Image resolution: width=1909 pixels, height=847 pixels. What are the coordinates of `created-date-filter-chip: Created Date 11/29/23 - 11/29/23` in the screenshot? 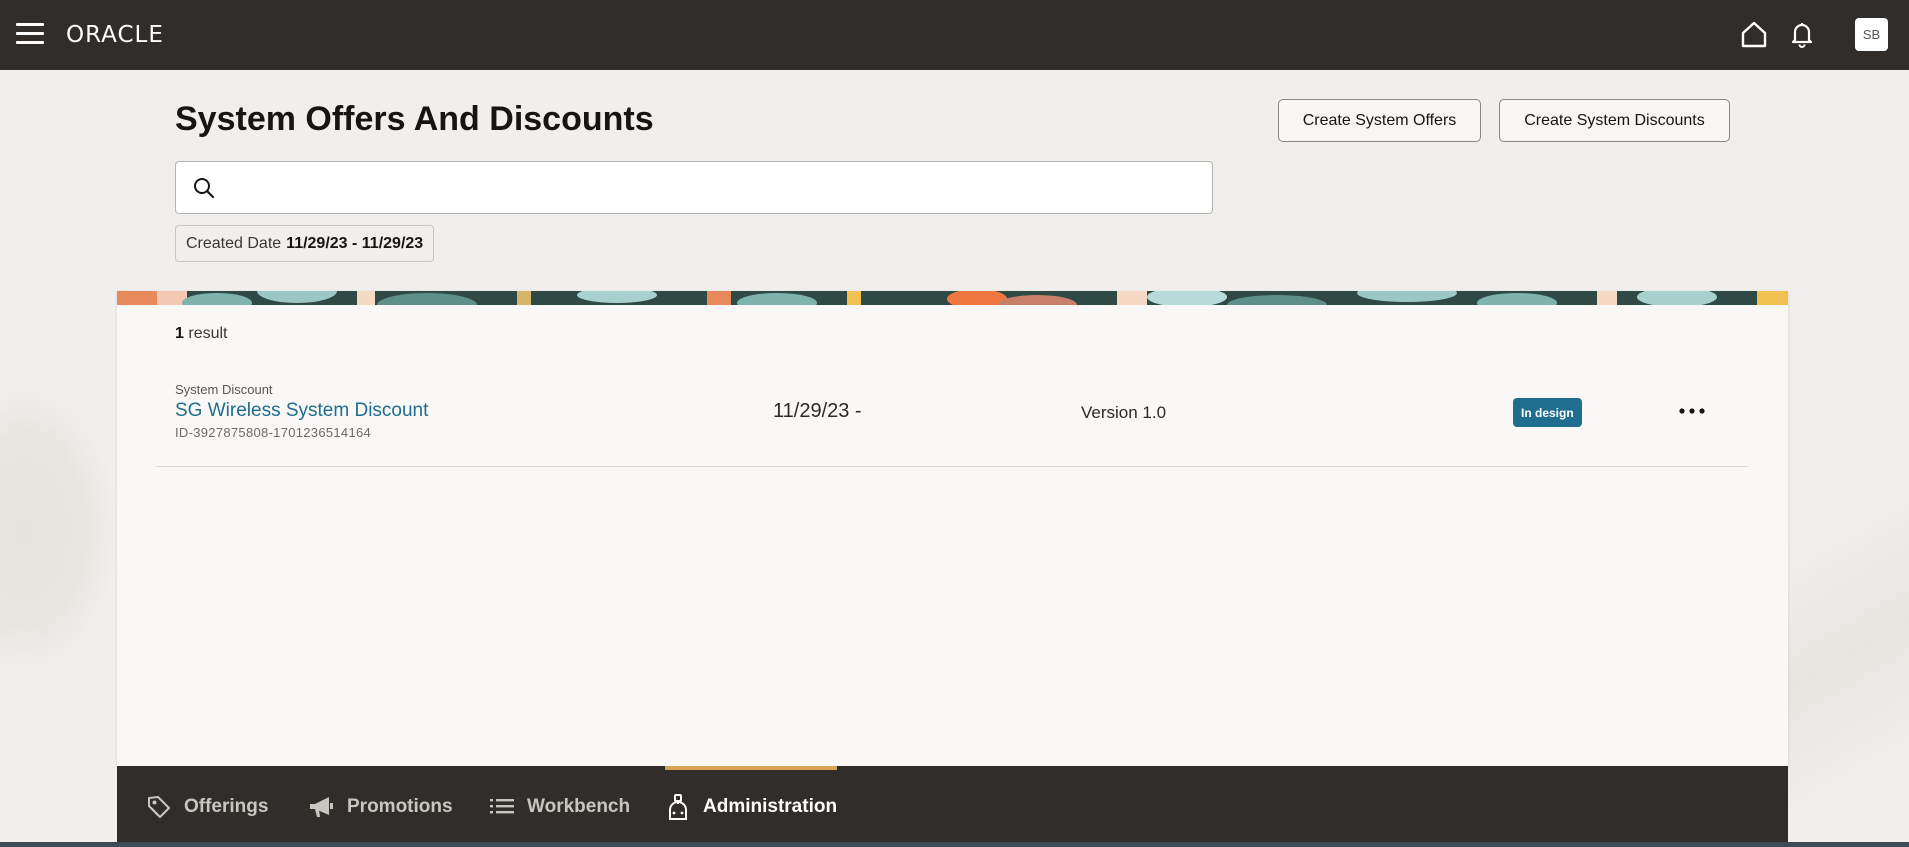 It's located at (305, 243).